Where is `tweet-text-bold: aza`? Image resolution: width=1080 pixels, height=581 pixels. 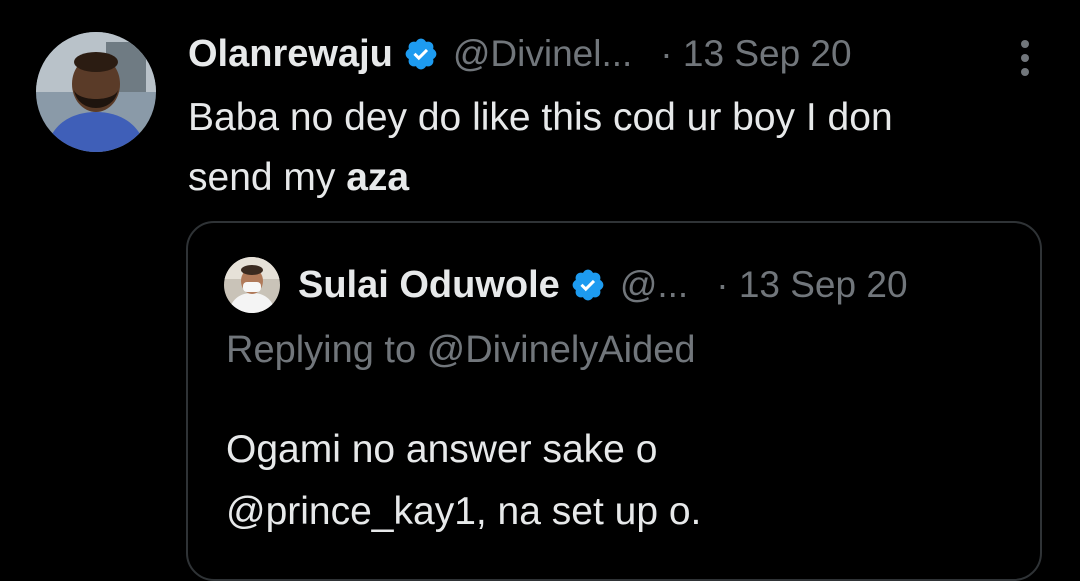 tweet-text-bold: aza is located at coordinates (378, 177).